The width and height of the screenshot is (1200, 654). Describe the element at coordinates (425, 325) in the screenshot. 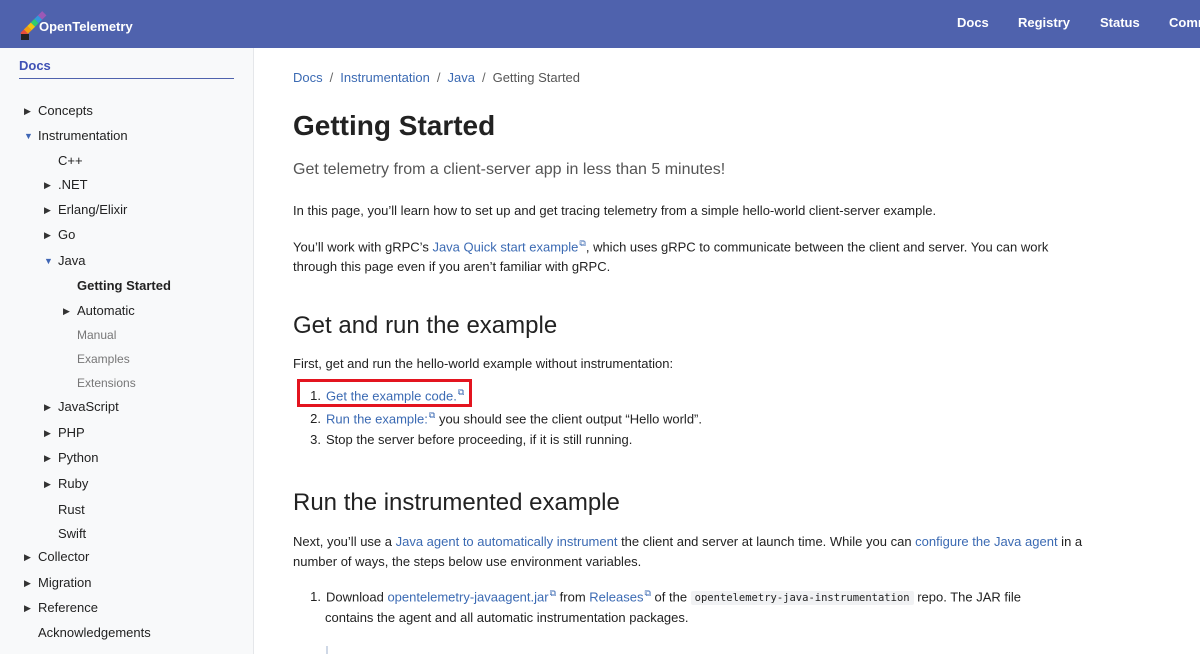

I see `section-get-and-run: Get and run the example` at that location.